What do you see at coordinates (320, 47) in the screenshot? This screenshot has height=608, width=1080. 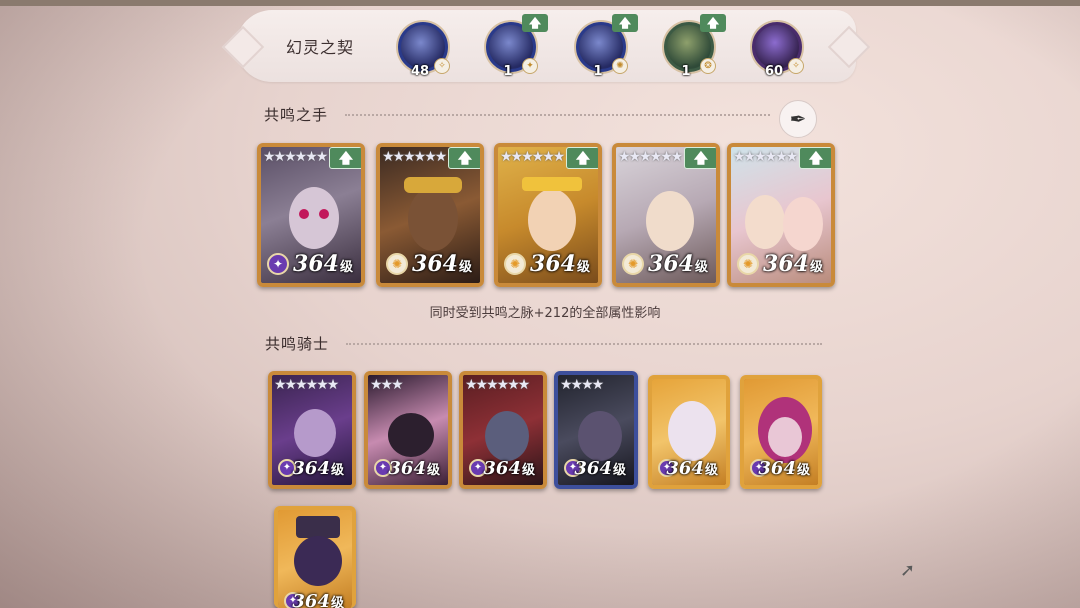 I see `banner-title: 幻灵之契` at bounding box center [320, 47].